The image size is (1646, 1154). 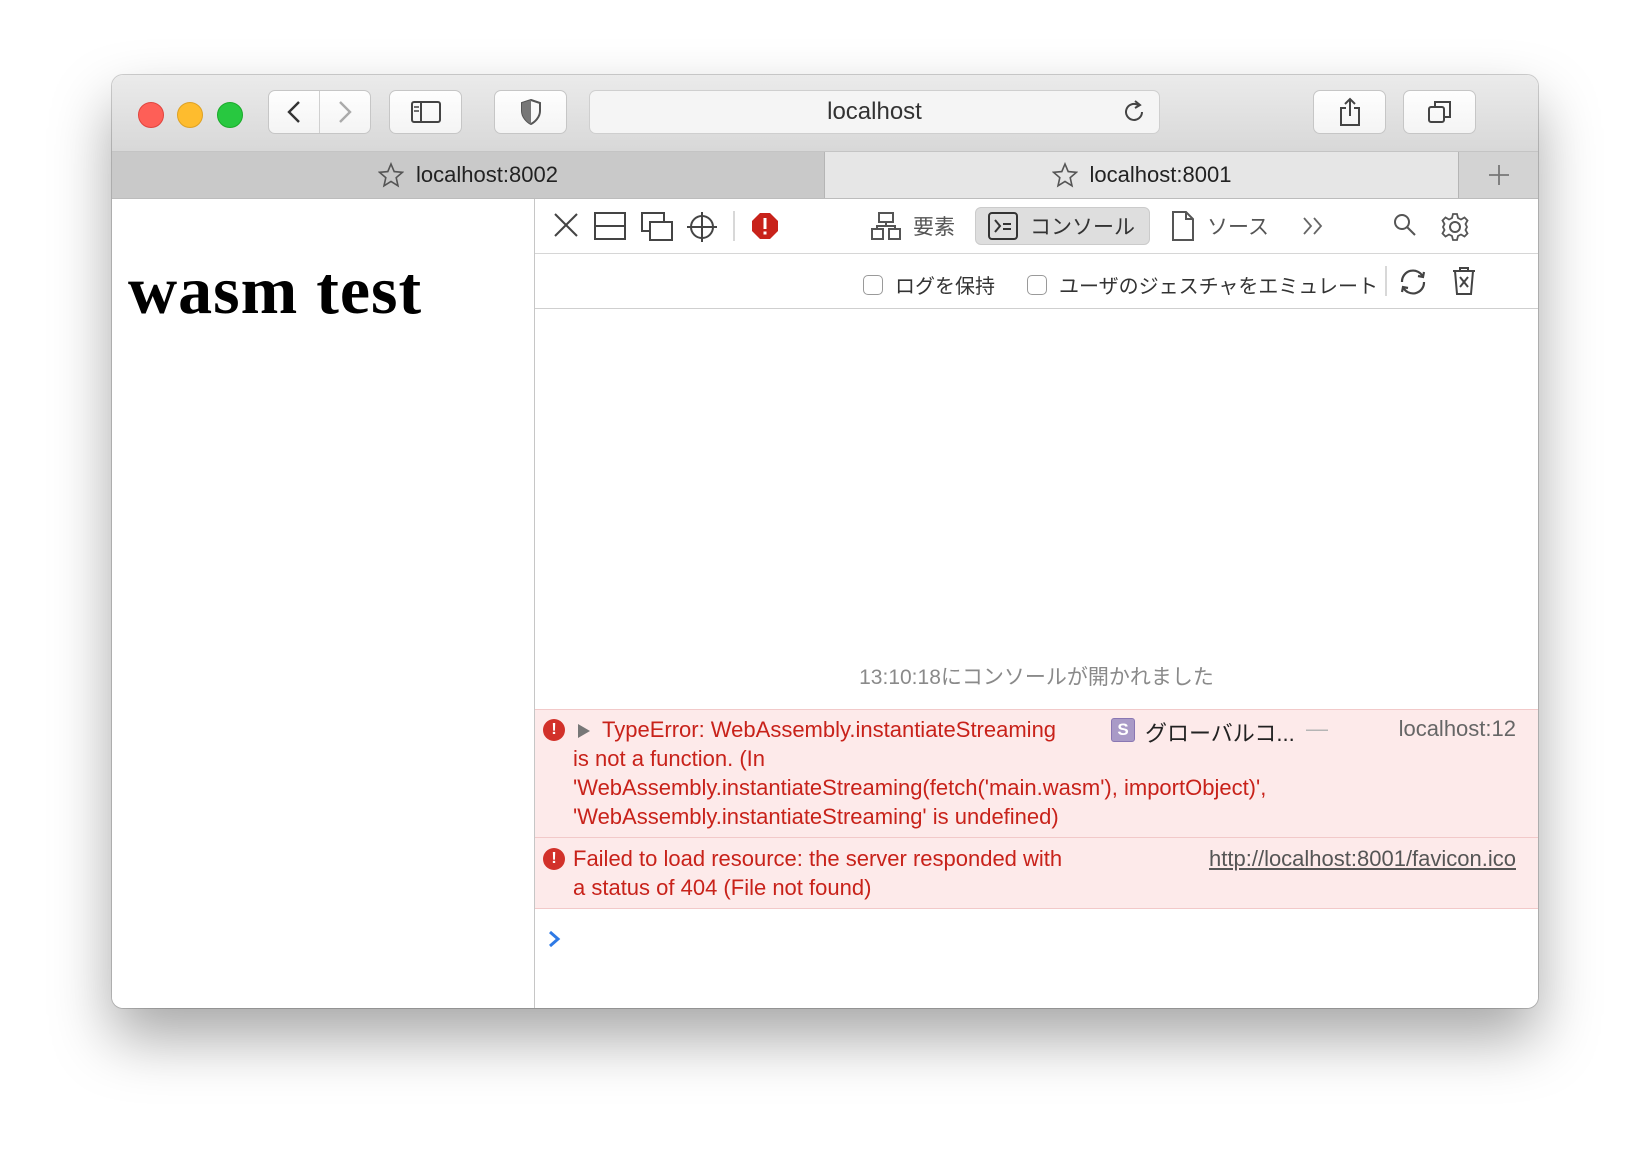 I want to click on share-button, so click(x=1349, y=112).